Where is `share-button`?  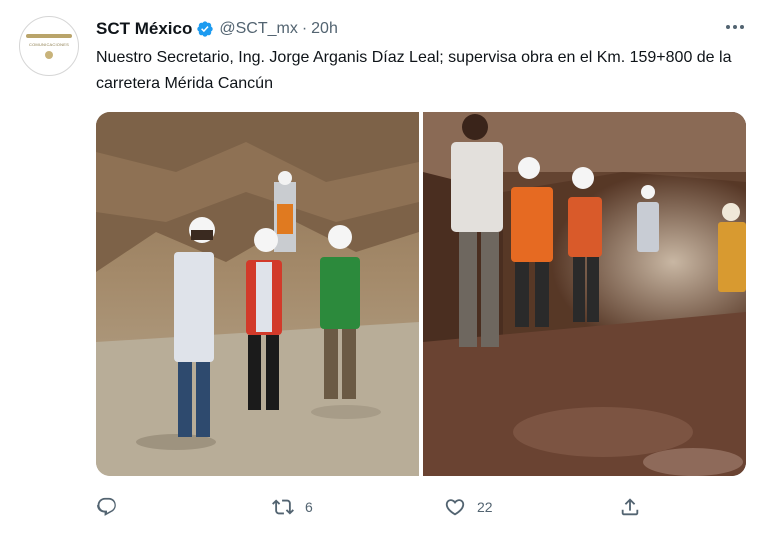
share-button is located at coordinates (630, 507).